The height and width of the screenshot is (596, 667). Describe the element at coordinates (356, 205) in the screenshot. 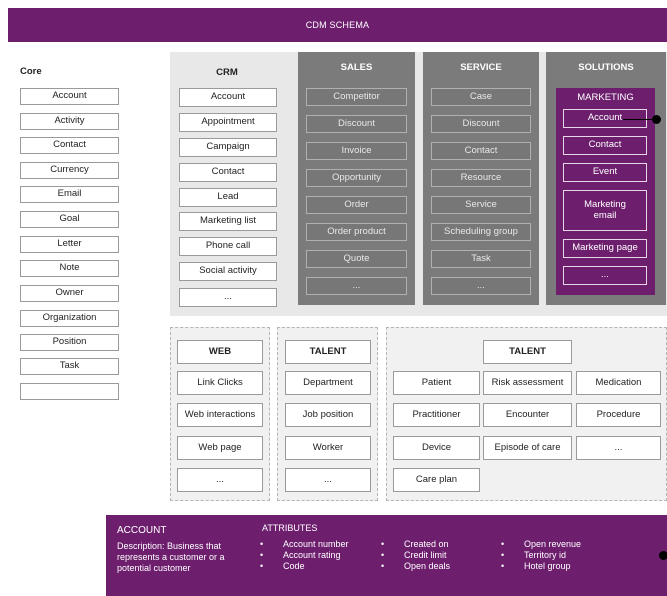

I see `sales-item: Order` at that location.